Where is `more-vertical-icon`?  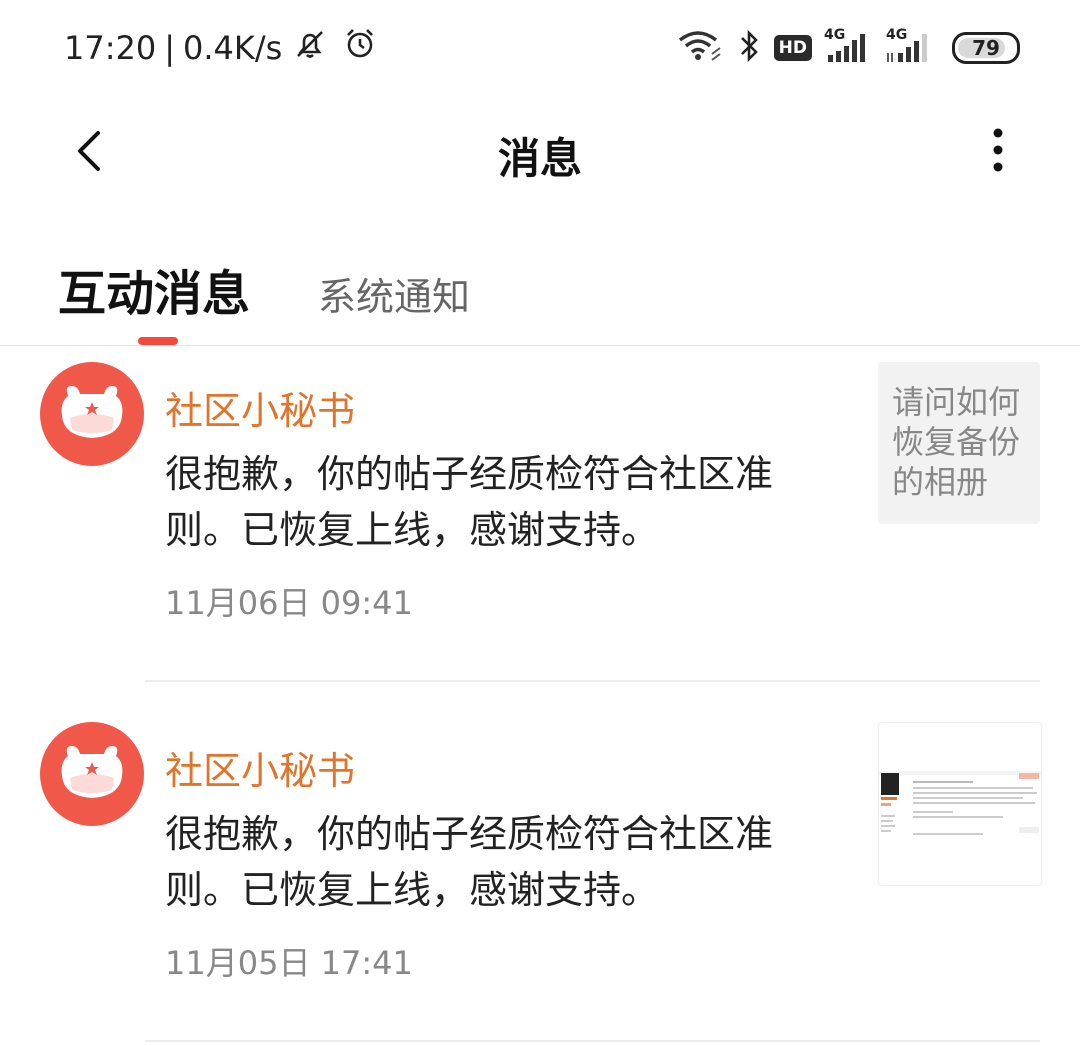 more-vertical-icon is located at coordinates (998, 150).